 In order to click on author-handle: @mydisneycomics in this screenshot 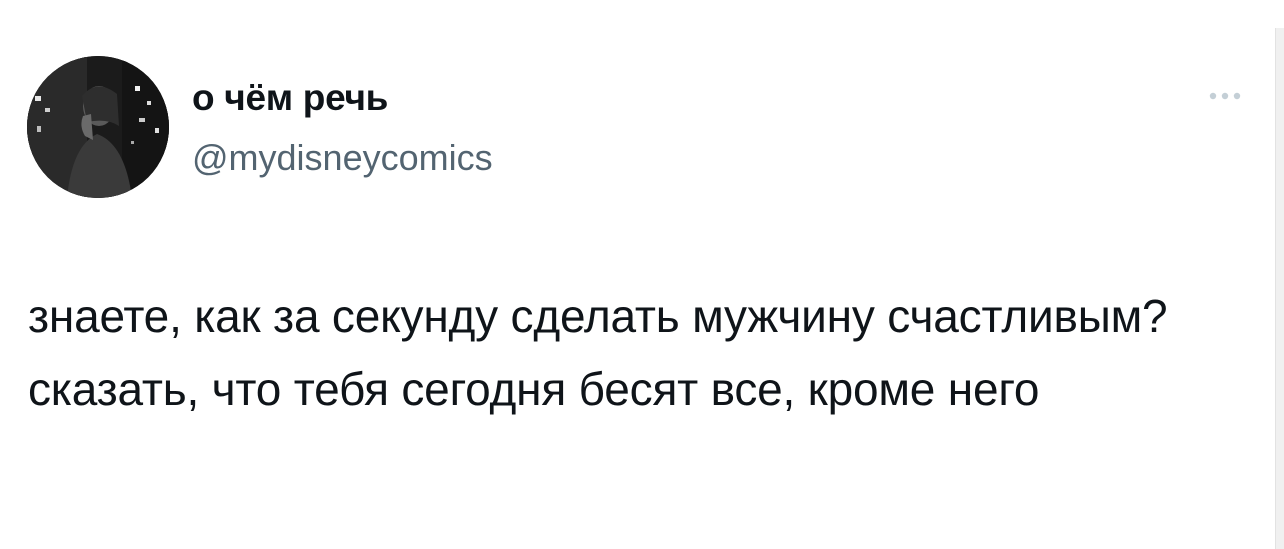, I will do `click(342, 158)`.